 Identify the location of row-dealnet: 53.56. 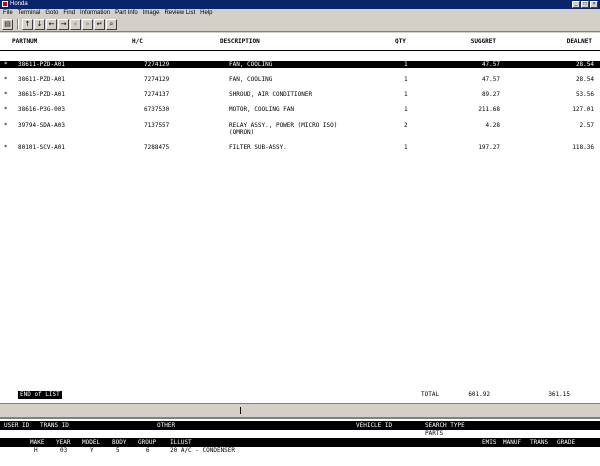
(584, 94).